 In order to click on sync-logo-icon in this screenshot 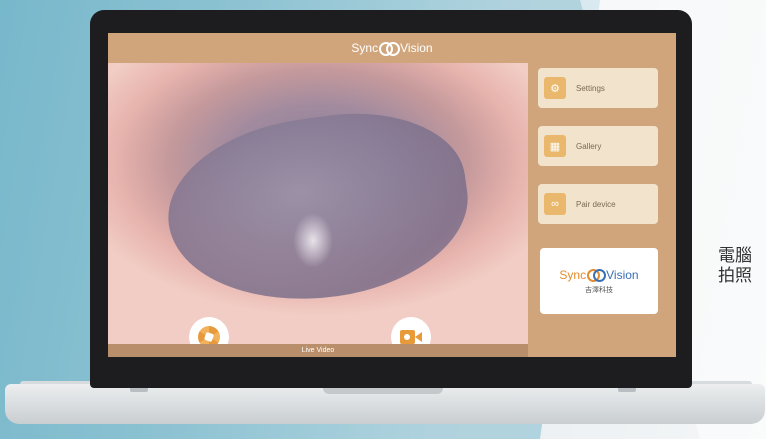, I will do `click(390, 49)`.